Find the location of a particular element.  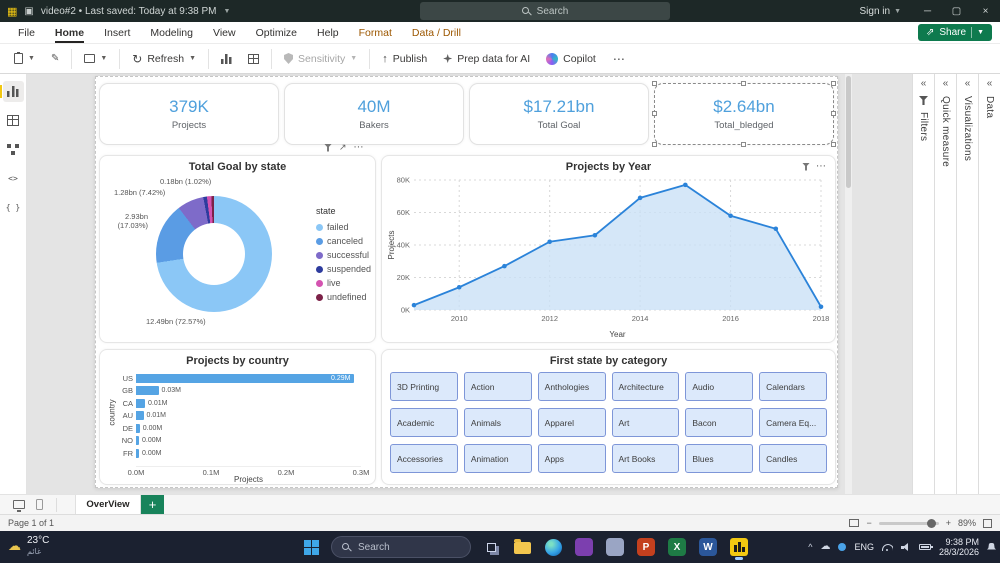

pane-visualizations: « Visualizations is located at coordinates (967, 284).